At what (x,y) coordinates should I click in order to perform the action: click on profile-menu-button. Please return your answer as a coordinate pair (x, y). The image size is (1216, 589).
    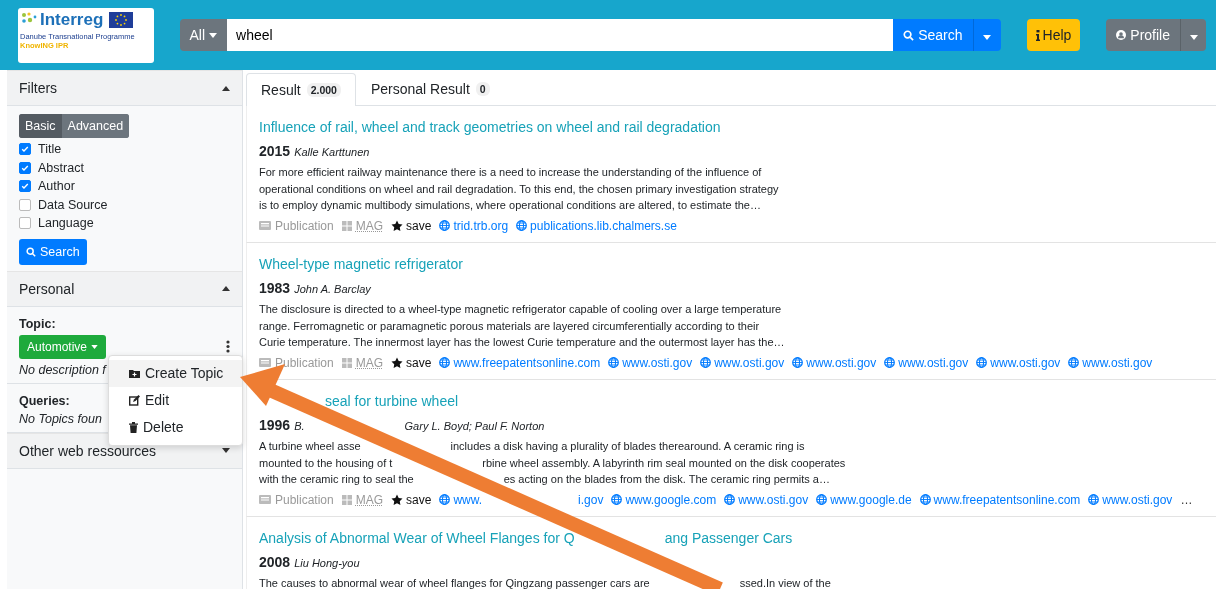
    Looking at the image, I should click on (1193, 35).